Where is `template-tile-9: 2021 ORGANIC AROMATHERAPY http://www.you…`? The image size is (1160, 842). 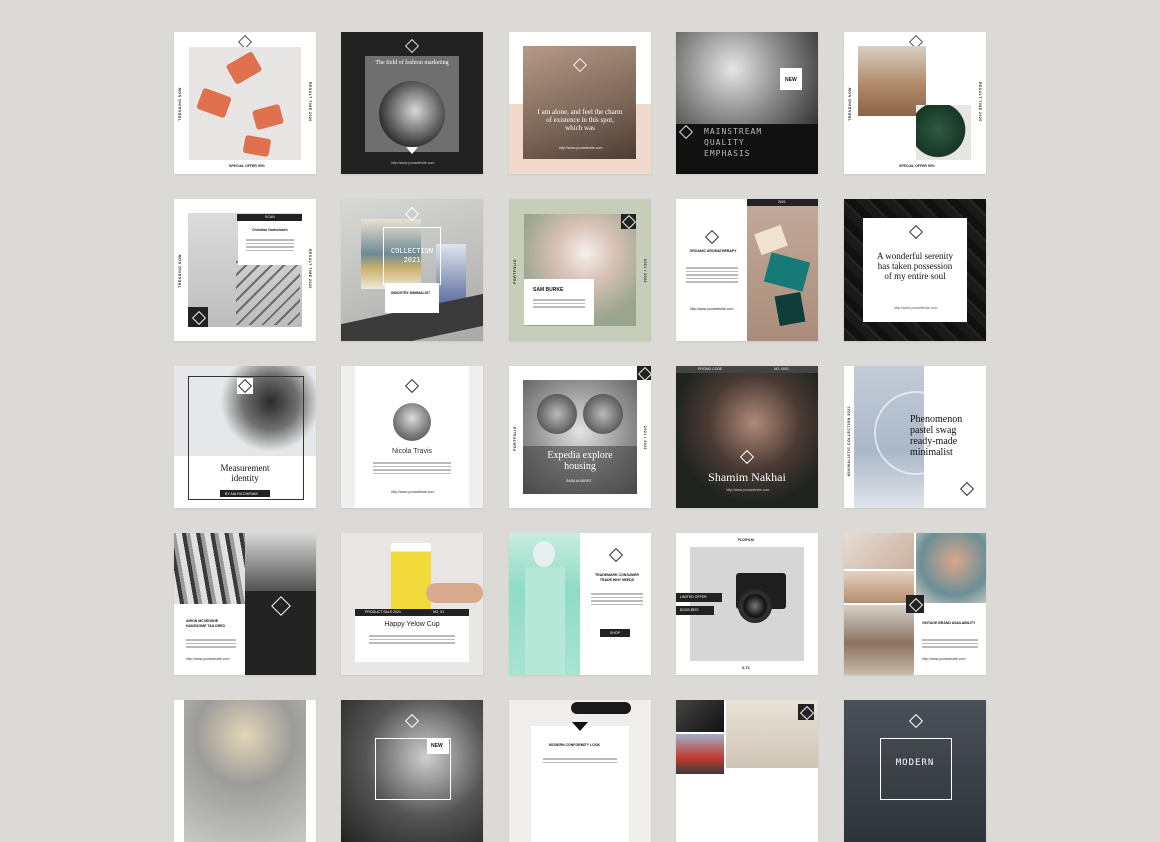
template-tile-9: 2021 ORGANIC AROMATHERAPY http://www.you… is located at coordinates (747, 270).